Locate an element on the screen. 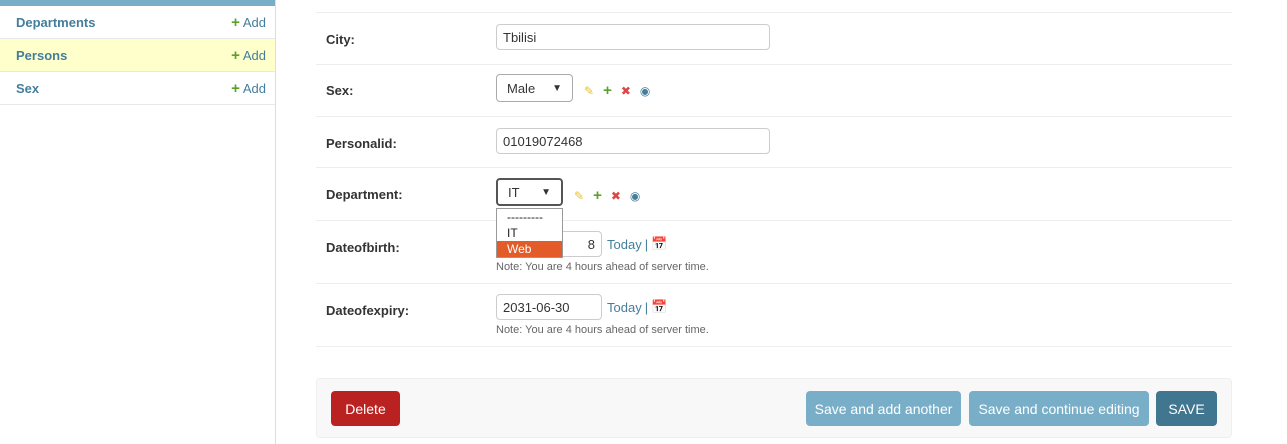  sidebar-item-departments: Departments + Add is located at coordinates (137, 22).